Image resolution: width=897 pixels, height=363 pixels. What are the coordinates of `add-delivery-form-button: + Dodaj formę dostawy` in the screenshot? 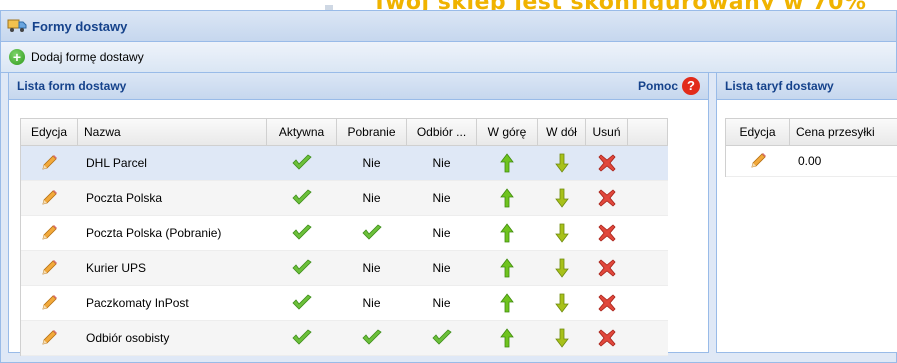 It's located at (76, 57).